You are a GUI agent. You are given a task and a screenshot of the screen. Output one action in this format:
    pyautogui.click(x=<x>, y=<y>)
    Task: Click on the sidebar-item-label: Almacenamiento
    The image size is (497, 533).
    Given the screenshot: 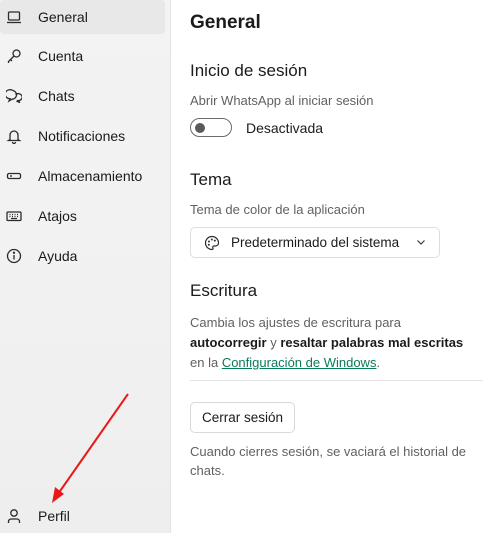 What is the action you would take?
    pyautogui.click(x=90, y=176)
    